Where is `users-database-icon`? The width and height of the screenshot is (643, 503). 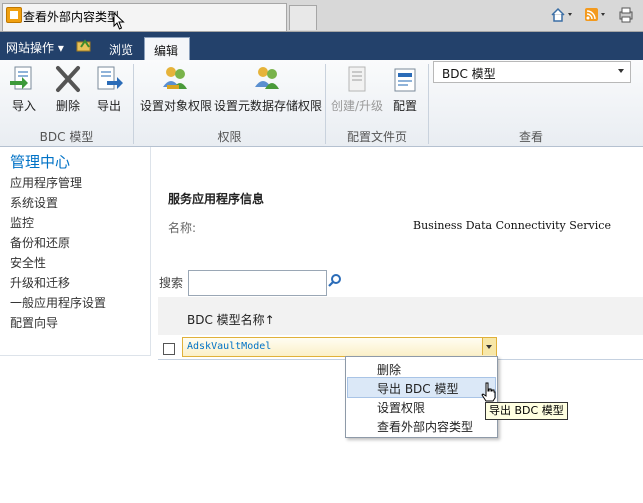
users-database-icon is located at coordinates (267, 79).